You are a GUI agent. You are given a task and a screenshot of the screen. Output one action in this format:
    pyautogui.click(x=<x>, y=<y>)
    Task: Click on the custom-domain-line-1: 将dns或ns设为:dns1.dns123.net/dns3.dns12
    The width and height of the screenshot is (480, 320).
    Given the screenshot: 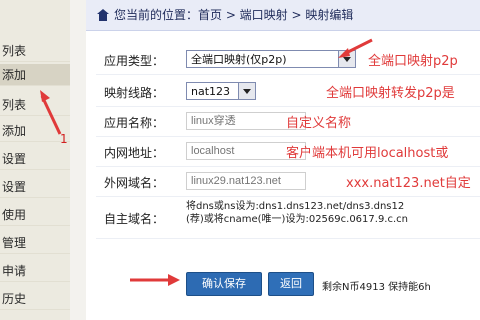 What is the action you would take?
    pyautogui.click(x=295, y=206)
    